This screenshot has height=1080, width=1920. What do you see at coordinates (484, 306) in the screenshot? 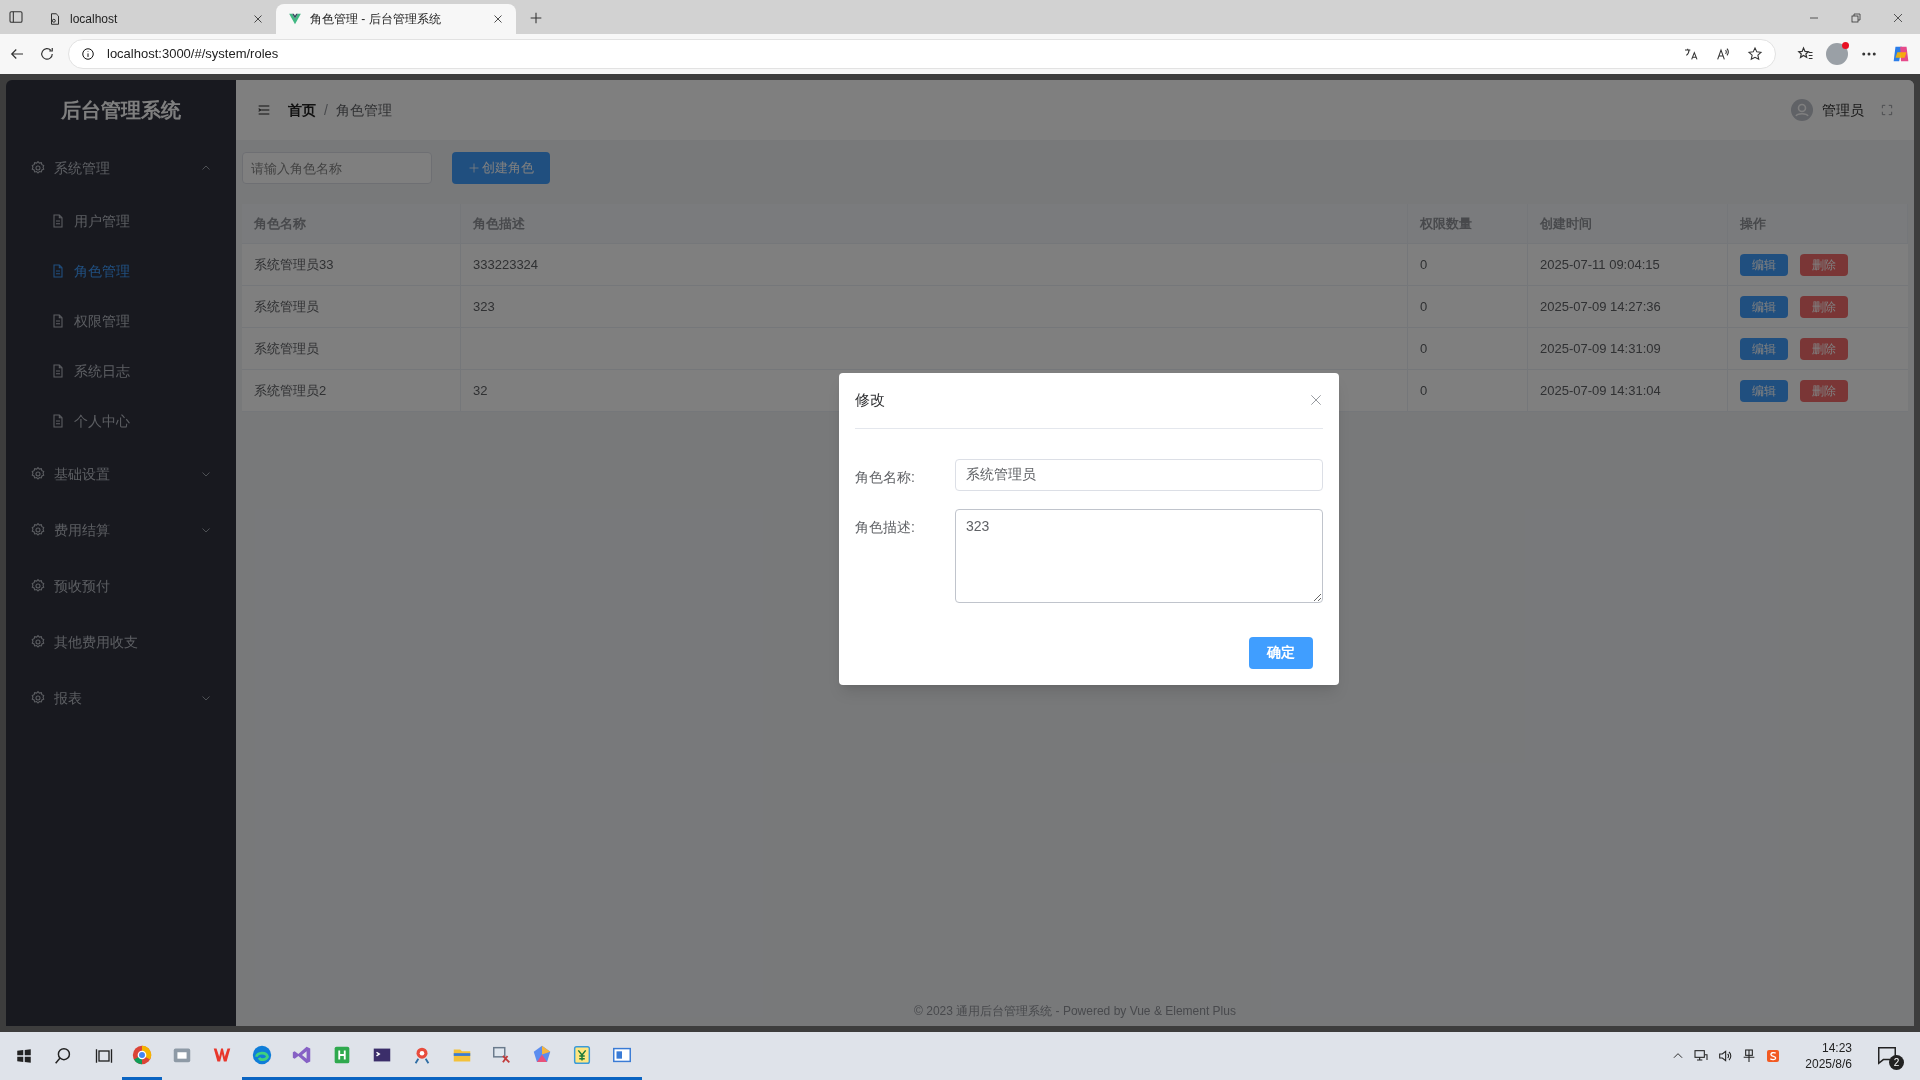
I see `table-cell-text: 323` at bounding box center [484, 306].